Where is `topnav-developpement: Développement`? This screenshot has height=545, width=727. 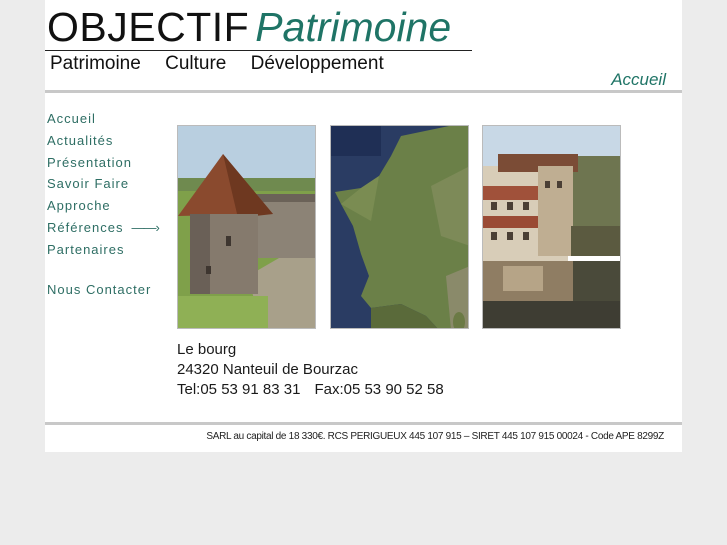
topnav-developpement: Développement is located at coordinates (317, 63).